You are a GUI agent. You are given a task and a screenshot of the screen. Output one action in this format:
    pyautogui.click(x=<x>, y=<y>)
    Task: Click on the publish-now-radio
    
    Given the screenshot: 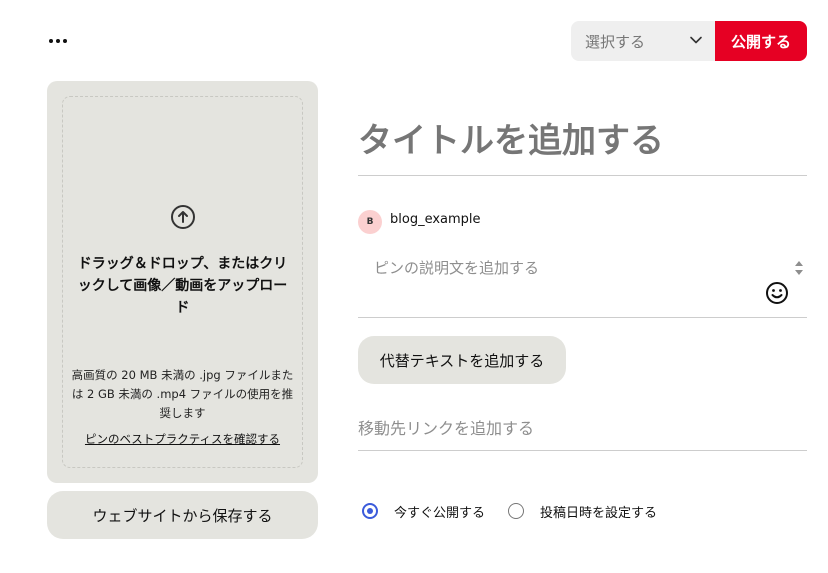 What is the action you would take?
    pyautogui.click(x=370, y=511)
    